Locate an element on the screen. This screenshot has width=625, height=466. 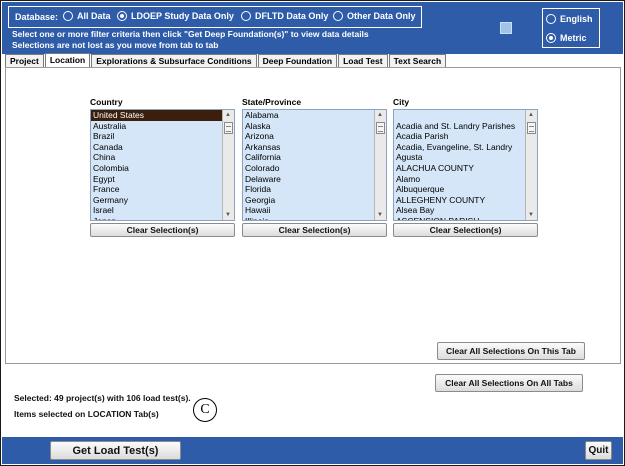
list-item: Germany is located at coordinates (156, 200).